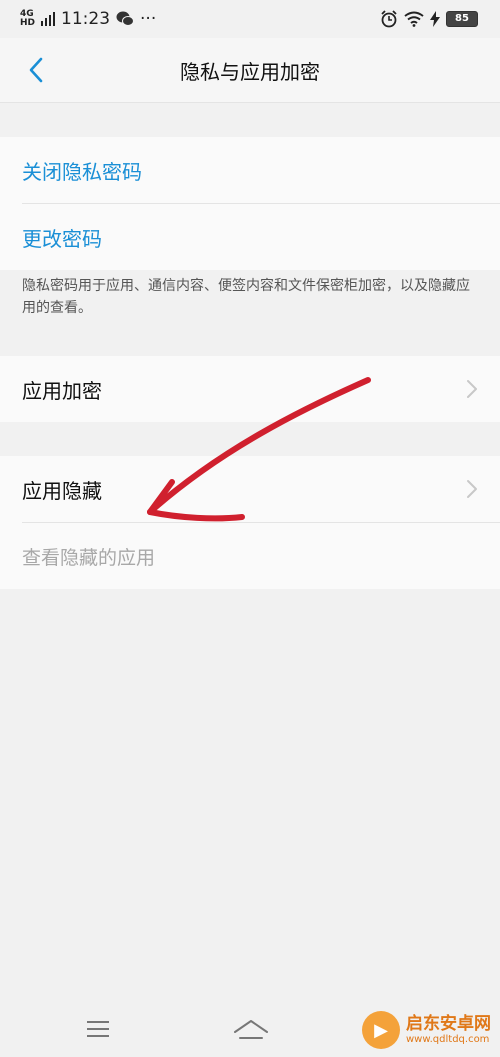 The image size is (500, 1057). What do you see at coordinates (148, 19) in the screenshot?
I see `more-notifications: ···` at bounding box center [148, 19].